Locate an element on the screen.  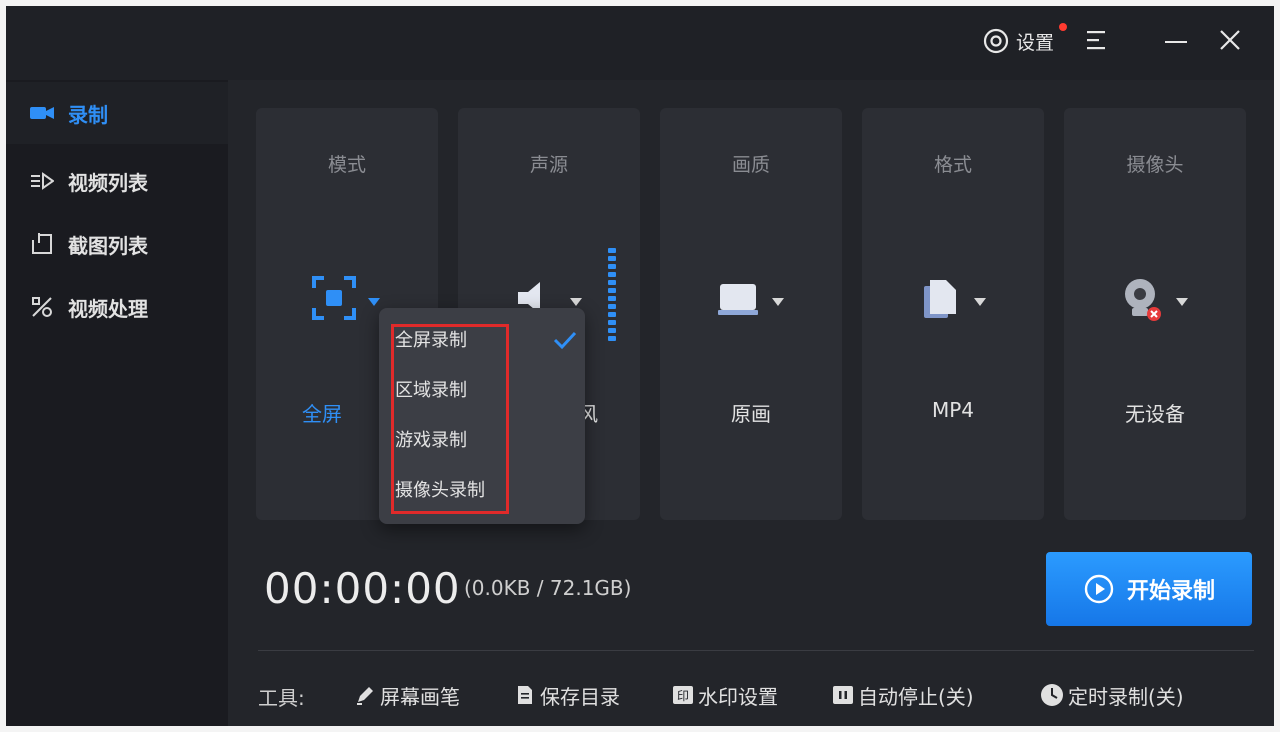
auto-stop-button: 自动停止(关) is located at coordinates (903, 695).